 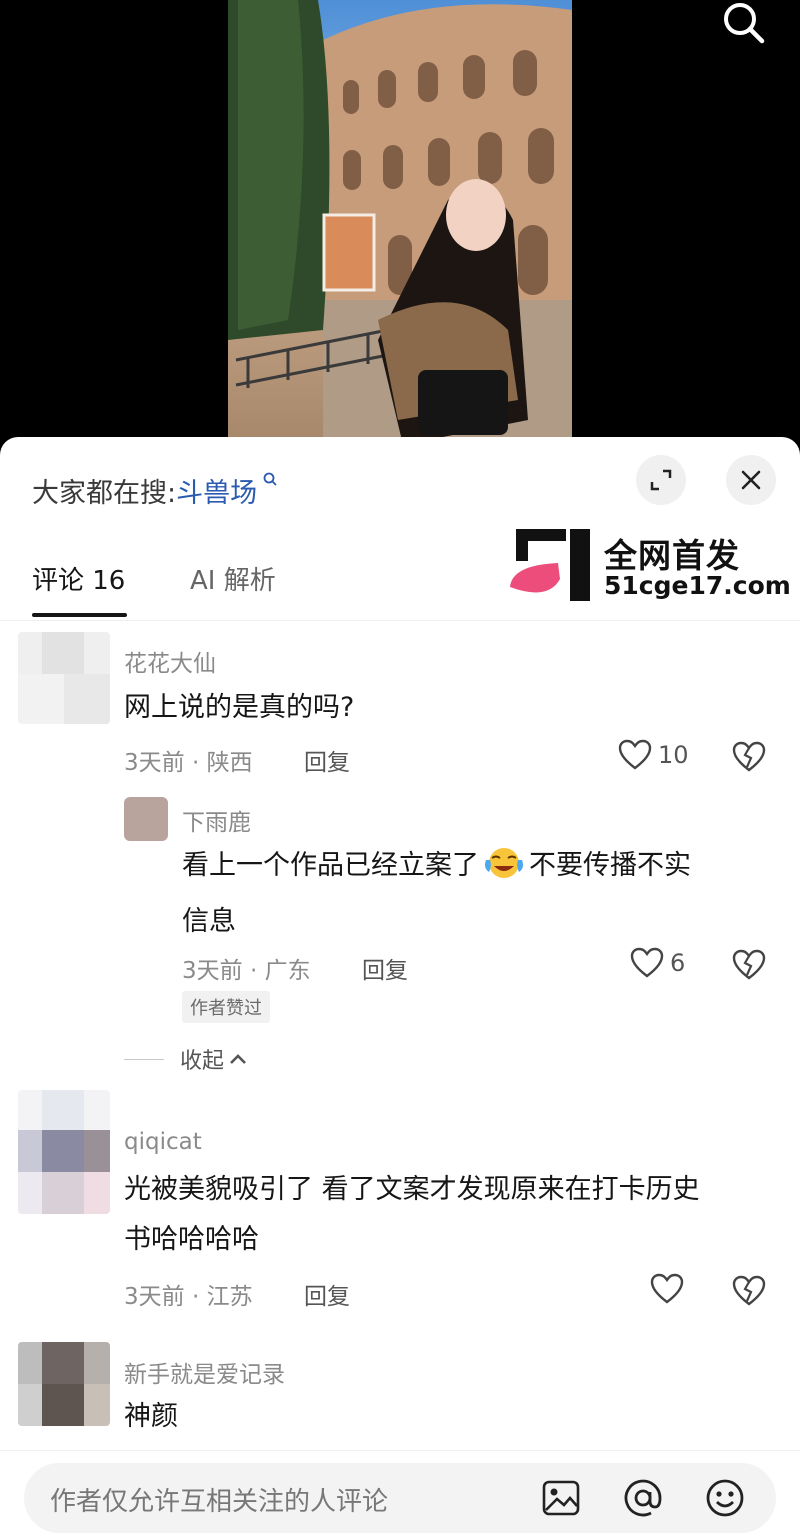 What do you see at coordinates (216, 820) in the screenshot?
I see `comment-username: 下雨鹿` at bounding box center [216, 820].